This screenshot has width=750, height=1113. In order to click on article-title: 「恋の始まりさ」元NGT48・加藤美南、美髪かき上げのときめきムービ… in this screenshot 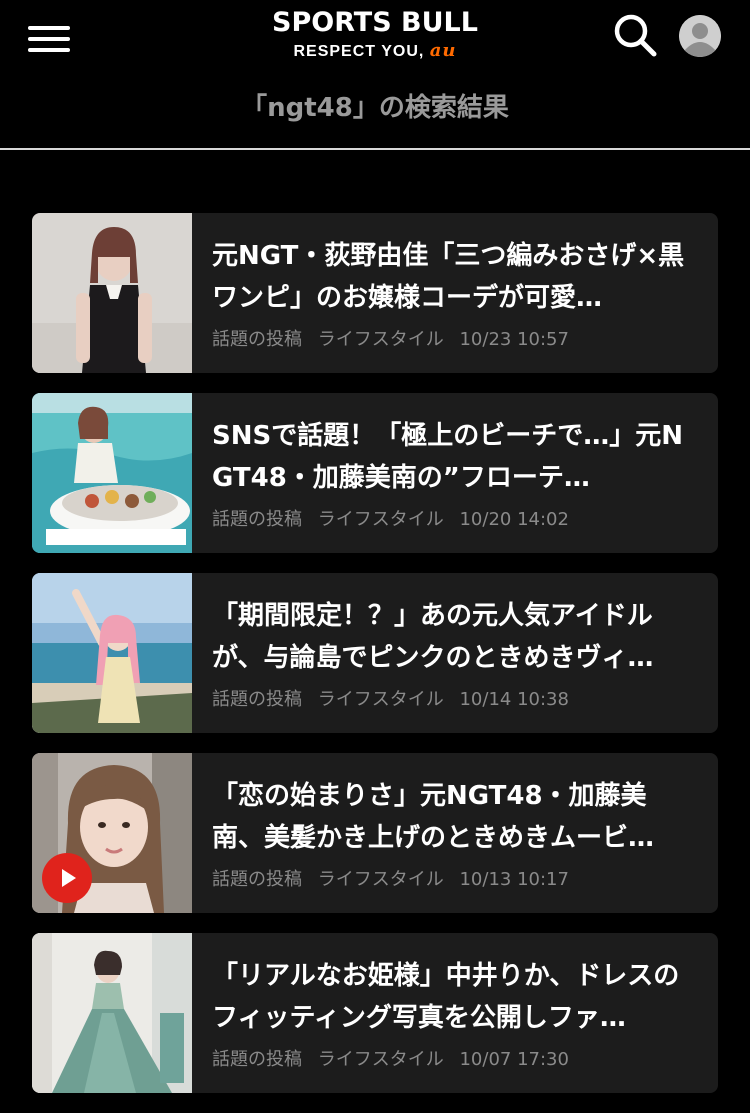, I will do `click(433, 817)`.